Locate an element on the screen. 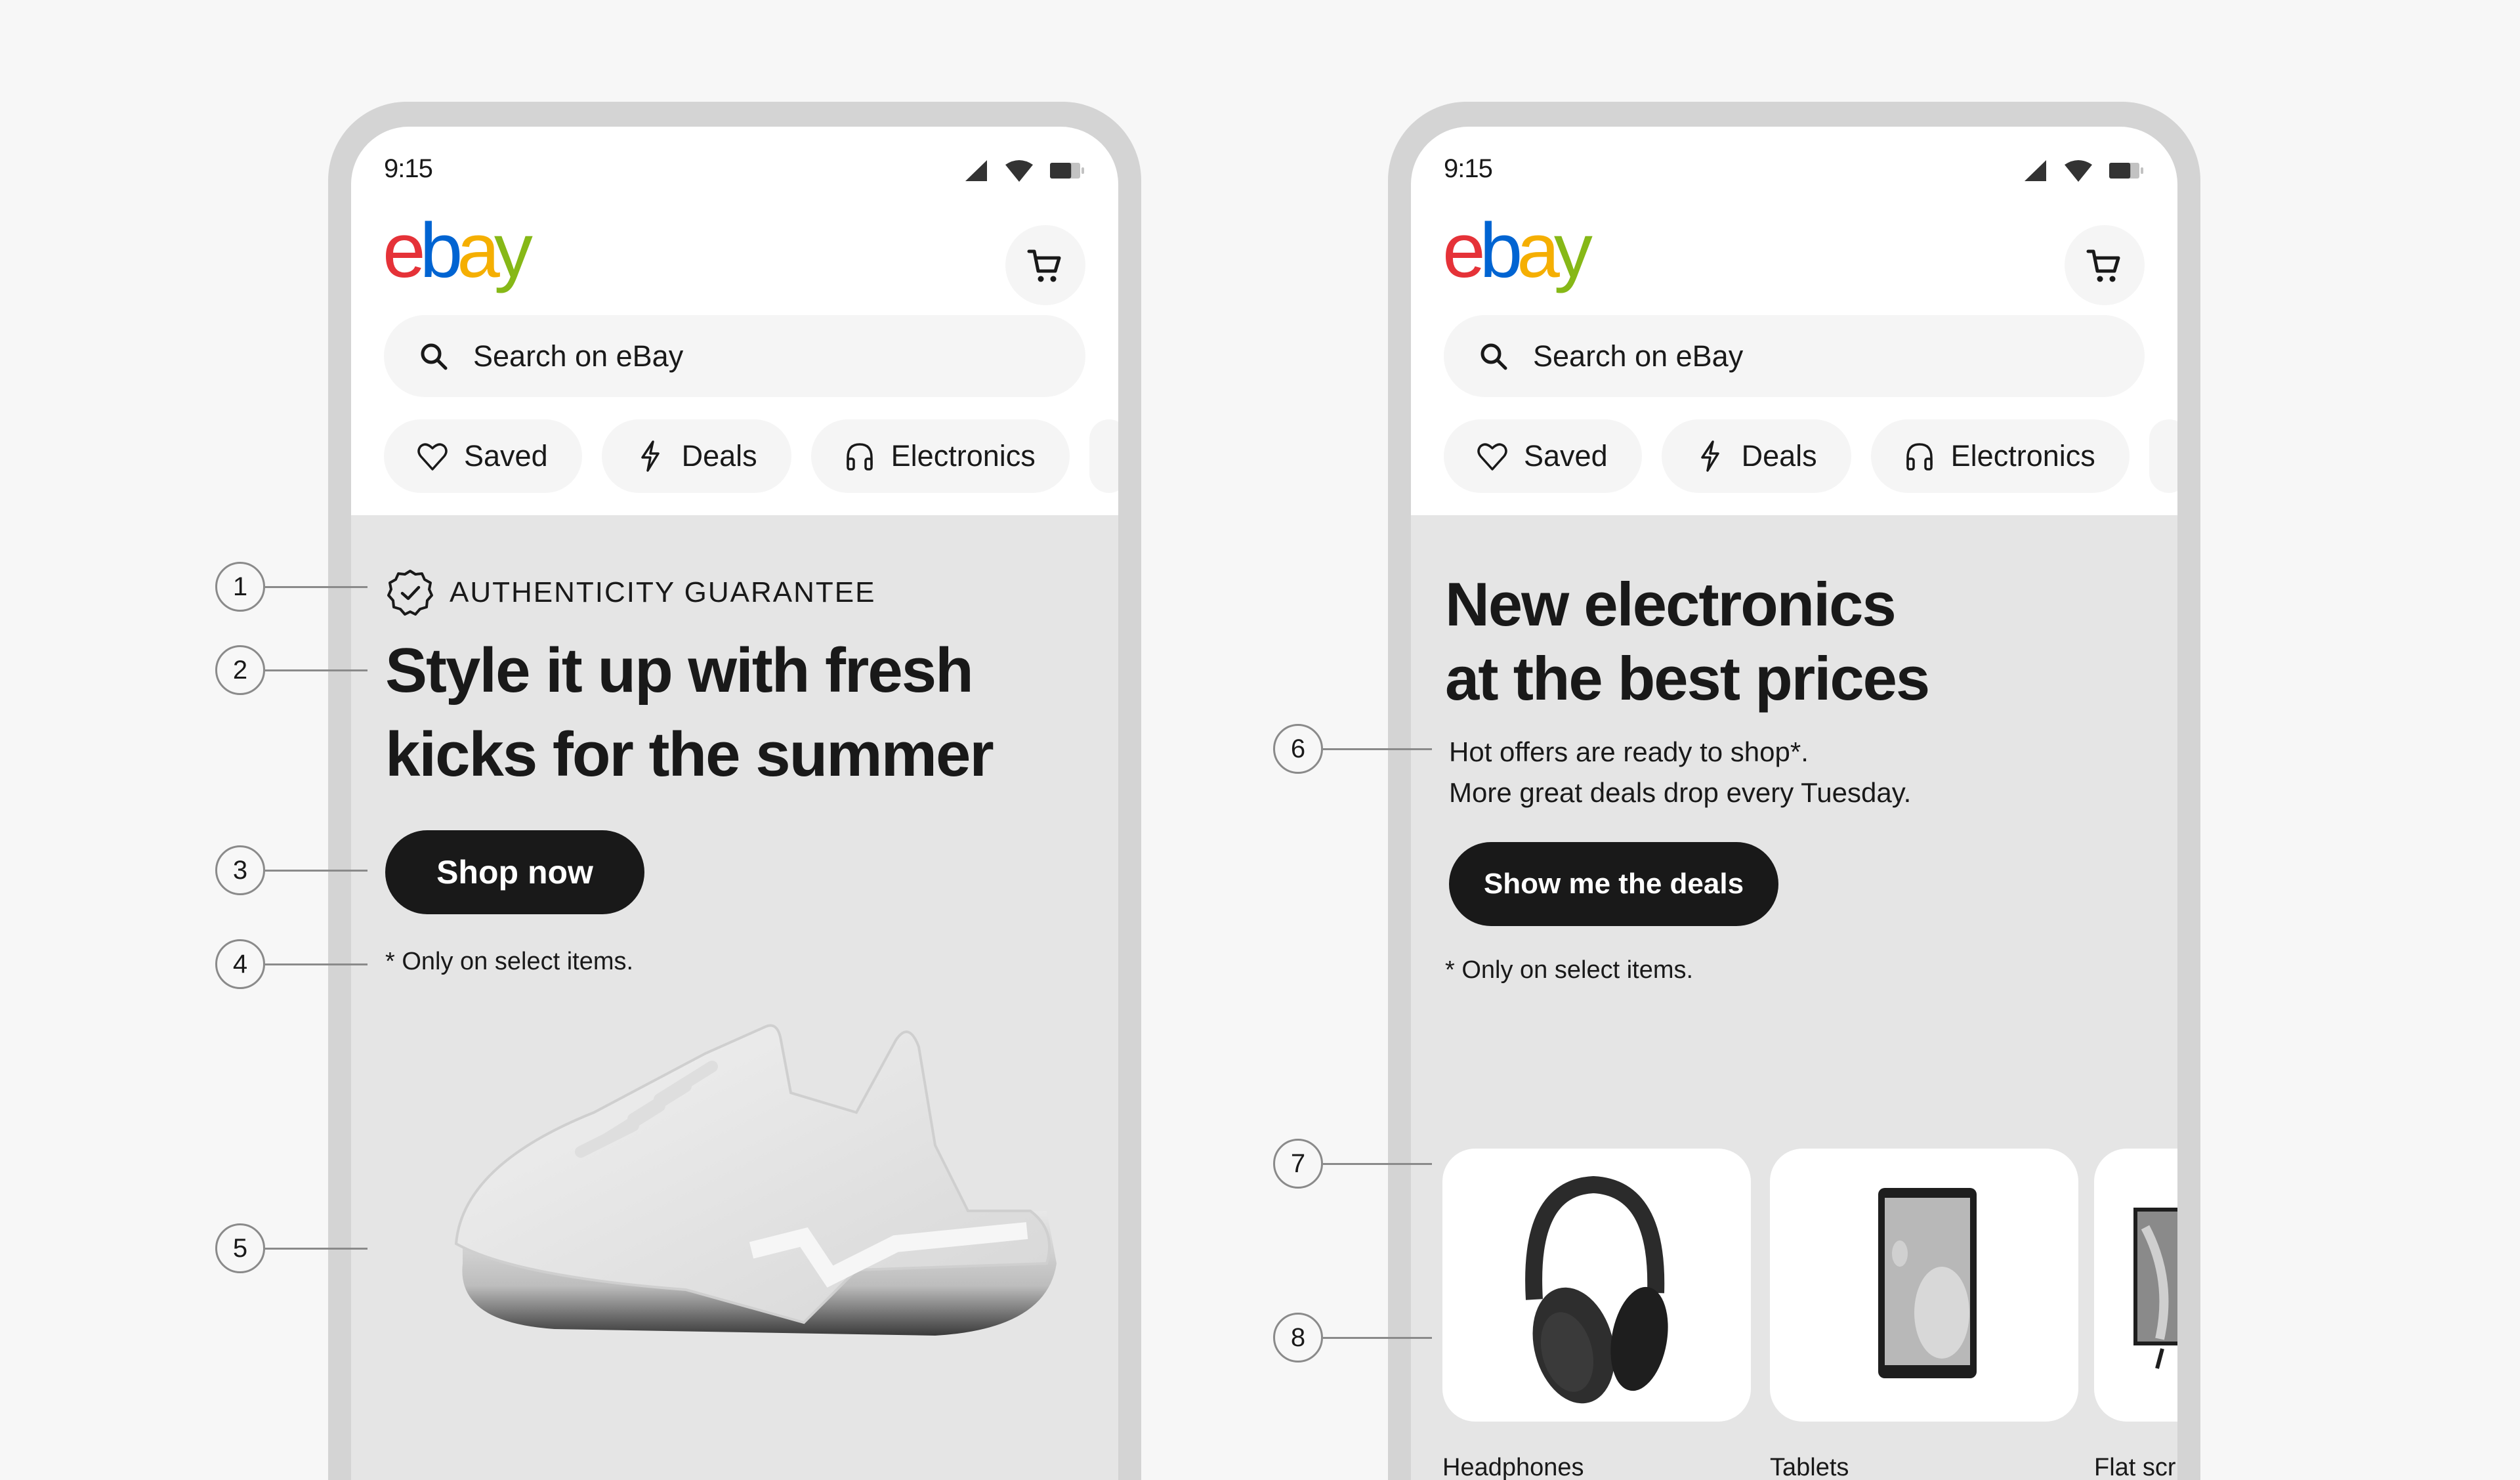 This screenshot has height=1480, width=2520. callout-marker-8: 8 is located at coordinates (1298, 1338).